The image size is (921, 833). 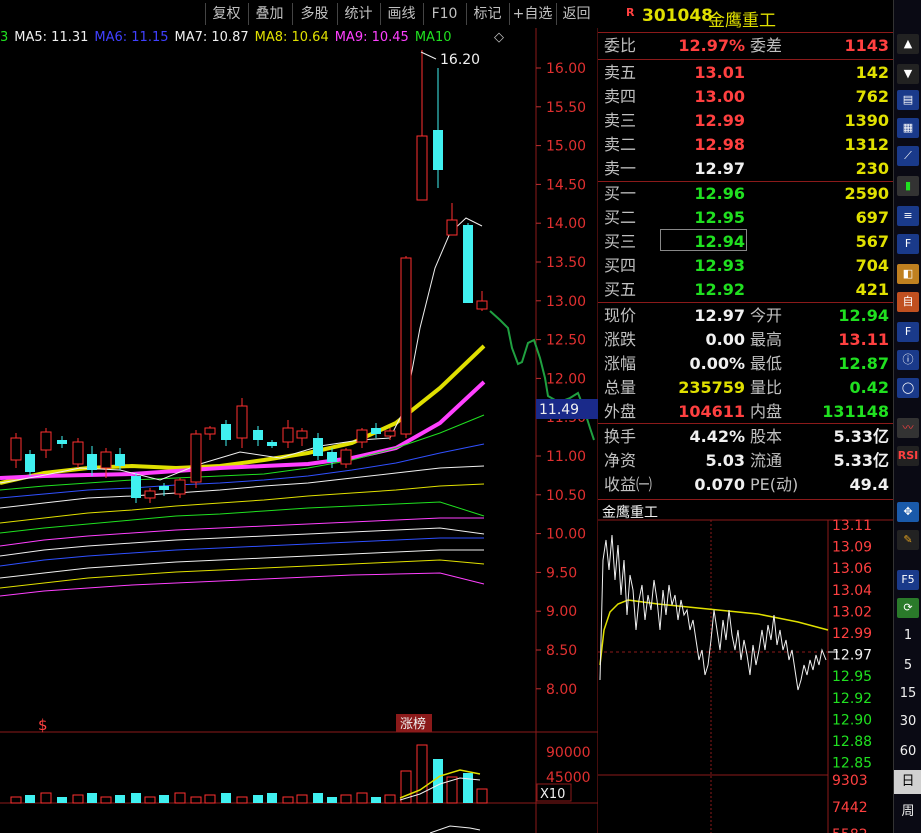 What do you see at coordinates (413, 724) in the screenshot?
I see `zhangbang-label: 涨榜` at bounding box center [413, 724].